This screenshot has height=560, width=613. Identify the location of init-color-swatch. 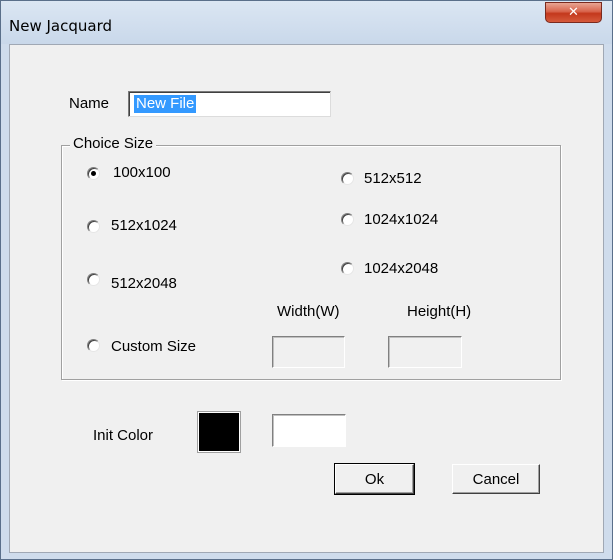
(219, 432).